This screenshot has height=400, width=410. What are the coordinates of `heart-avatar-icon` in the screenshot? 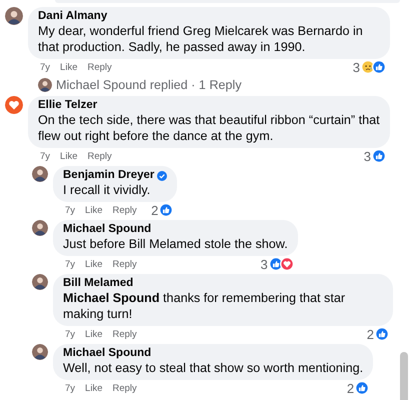 It's located at (14, 105).